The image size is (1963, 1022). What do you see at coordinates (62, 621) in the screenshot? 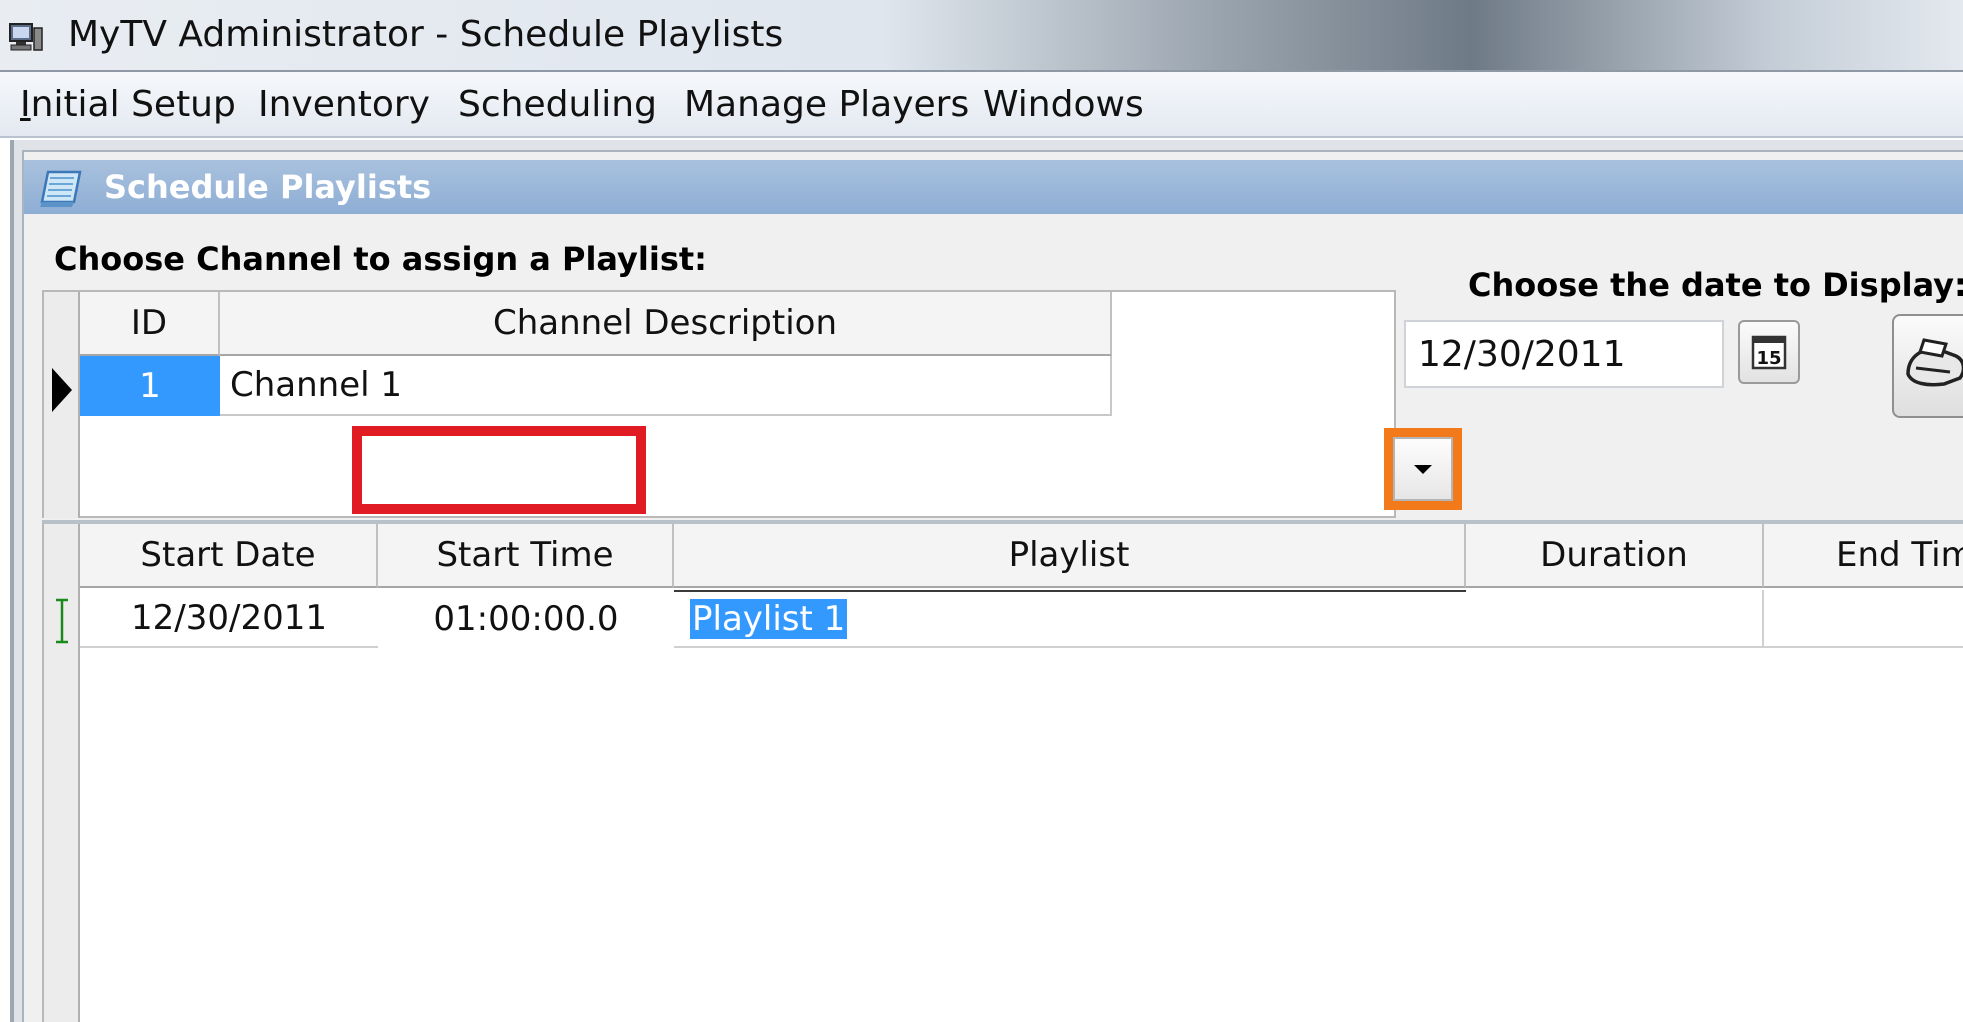
I see `edit-row-cursor-icon` at bounding box center [62, 621].